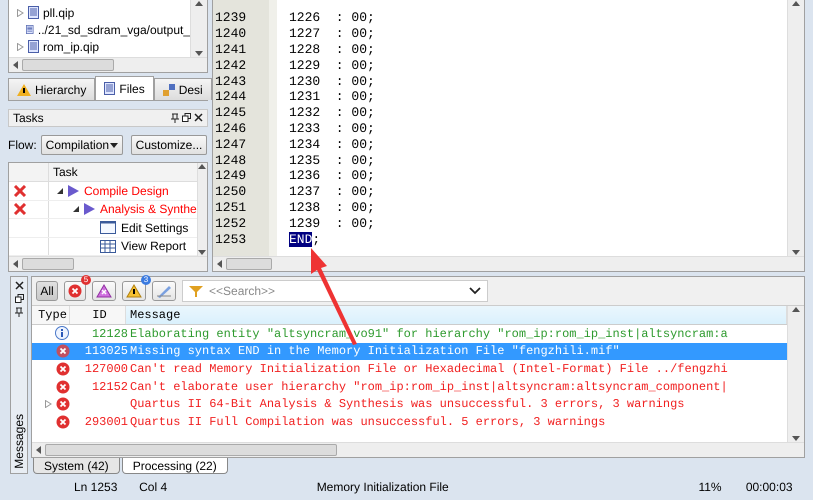  What do you see at coordinates (231, 128) in the screenshot?
I see `line-number: 1246` at bounding box center [231, 128].